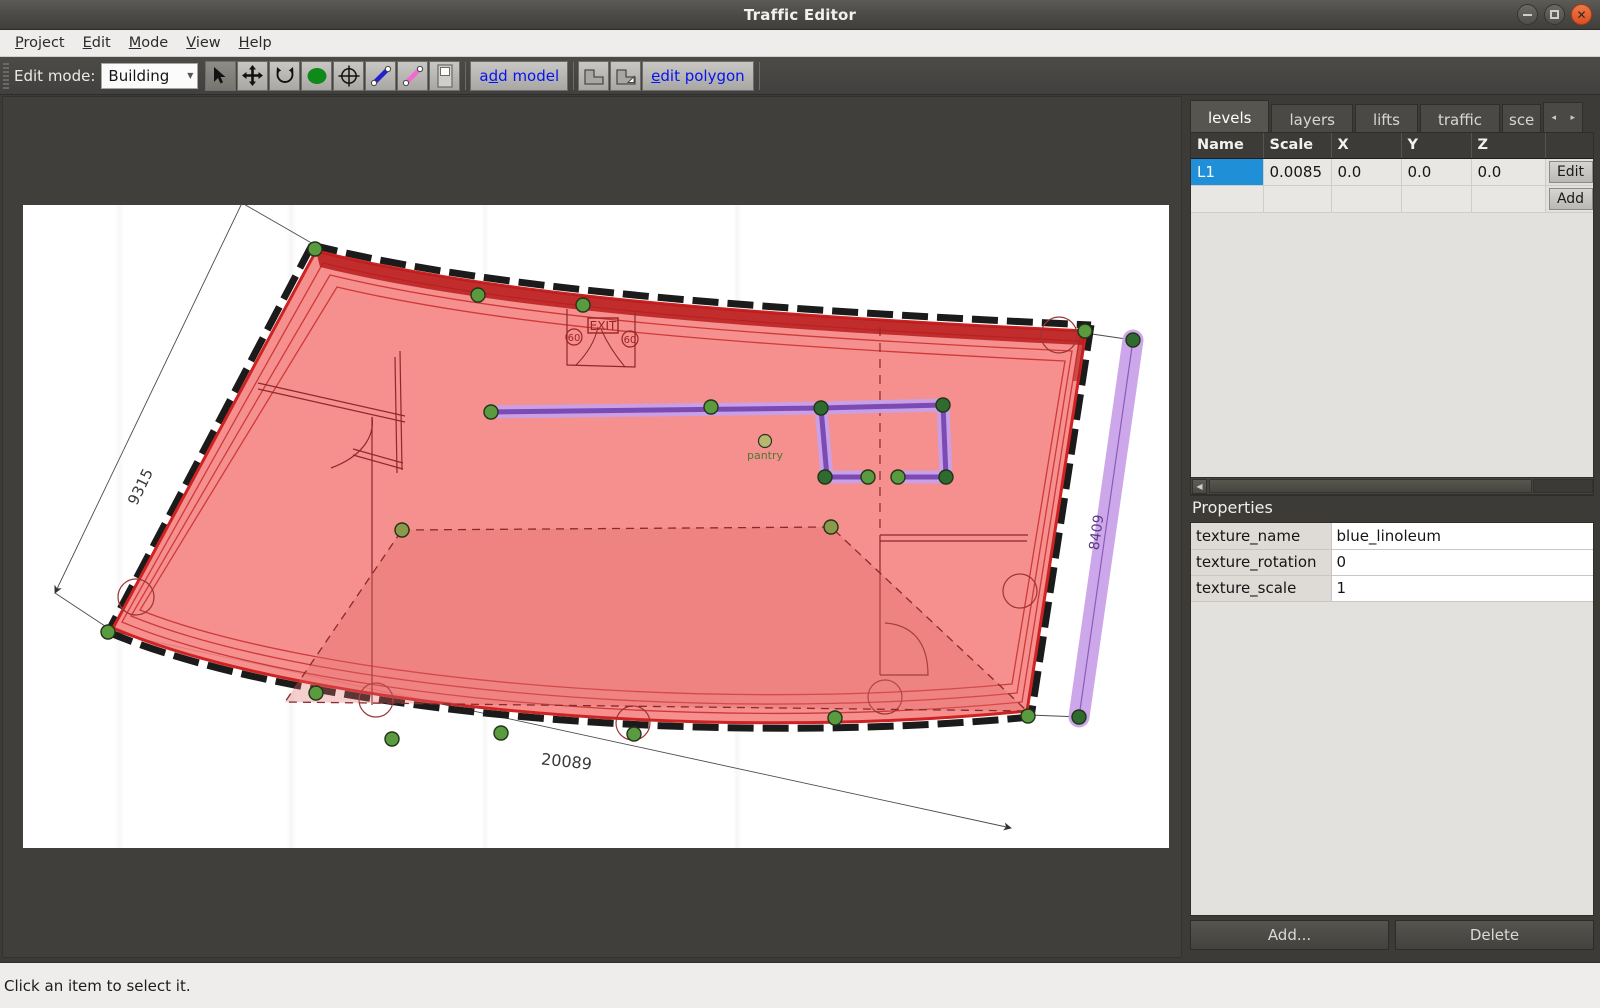 The height and width of the screenshot is (1008, 1600). Describe the element at coordinates (221, 75) in the screenshot. I see `select-arrow-tool` at that location.